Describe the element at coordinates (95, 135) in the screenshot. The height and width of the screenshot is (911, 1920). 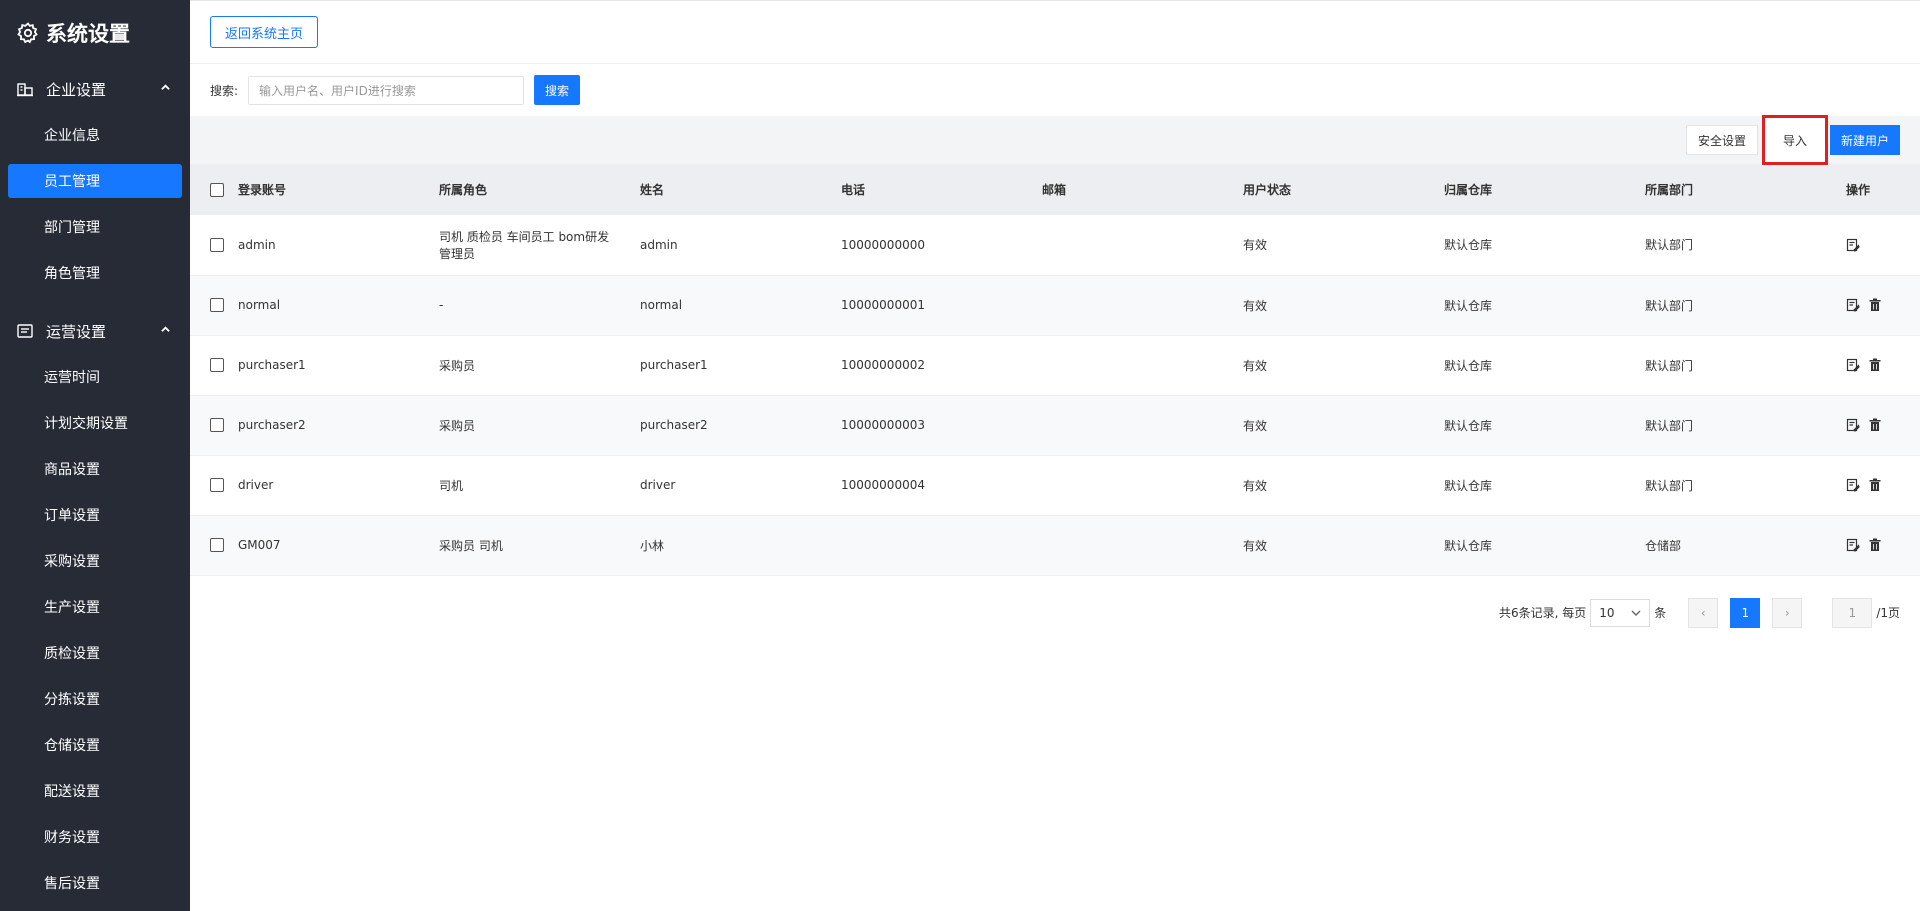
I see `sidebar-item-company-info: 企业信息` at that location.